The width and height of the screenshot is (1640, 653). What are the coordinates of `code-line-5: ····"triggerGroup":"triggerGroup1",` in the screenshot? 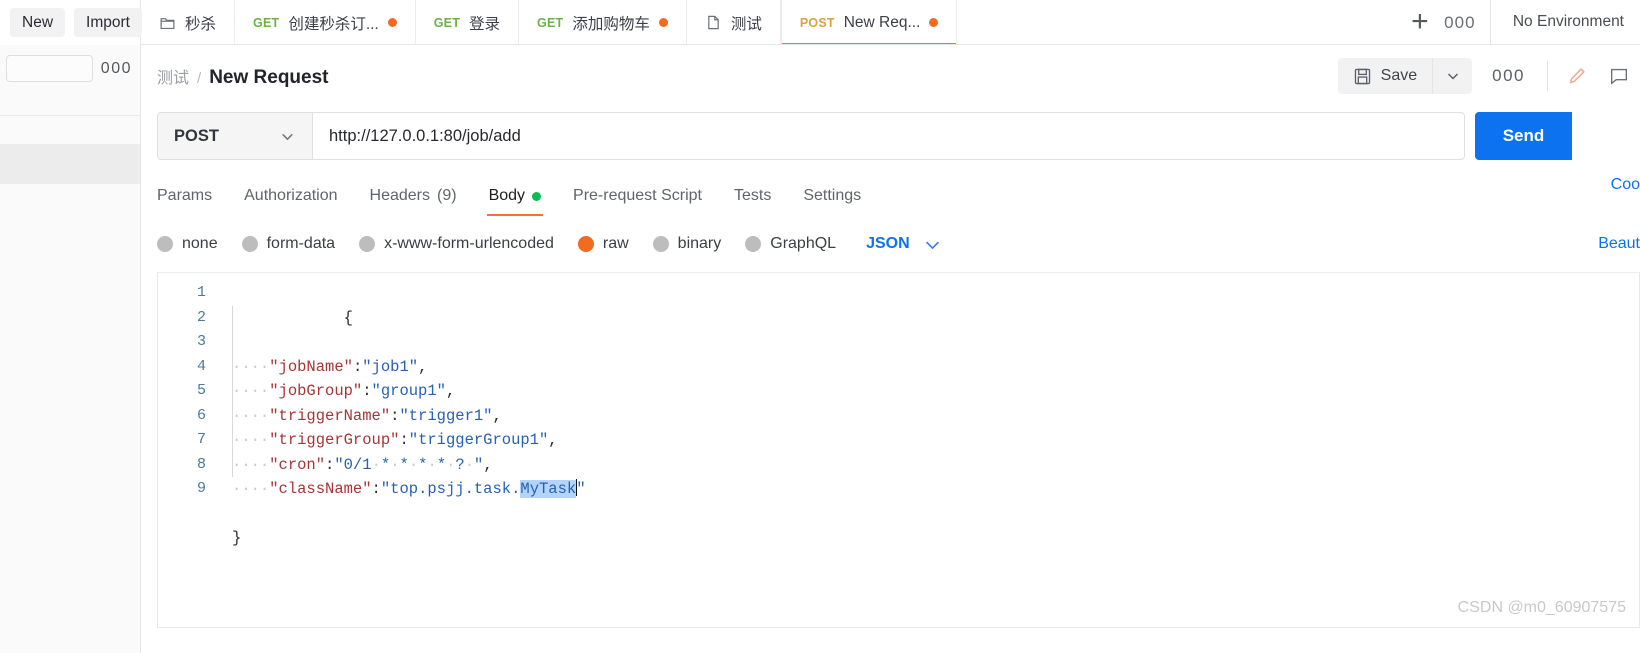 It's located at (395, 440).